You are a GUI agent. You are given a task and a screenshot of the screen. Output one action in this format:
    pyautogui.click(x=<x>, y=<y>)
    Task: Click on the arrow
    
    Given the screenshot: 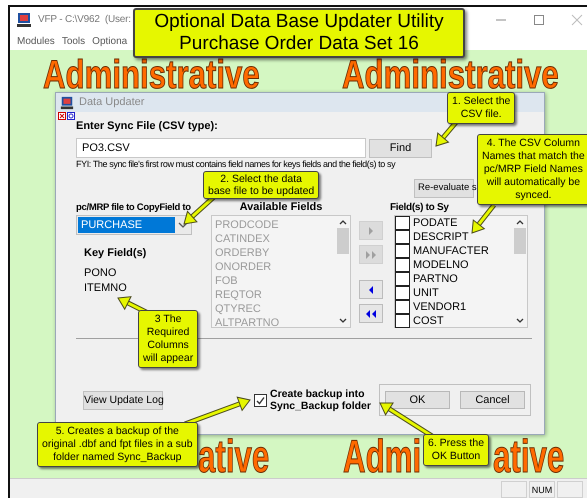 What is the action you would take?
    pyautogui.click(x=483, y=218)
    